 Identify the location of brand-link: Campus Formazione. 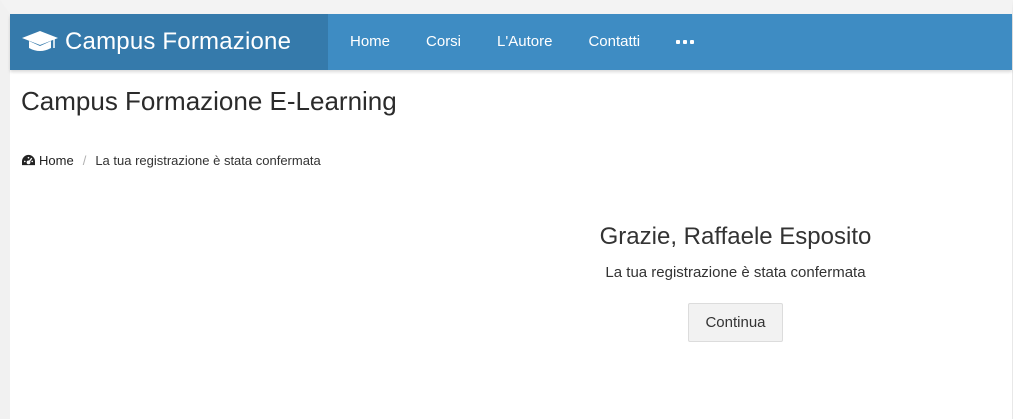
(169, 42).